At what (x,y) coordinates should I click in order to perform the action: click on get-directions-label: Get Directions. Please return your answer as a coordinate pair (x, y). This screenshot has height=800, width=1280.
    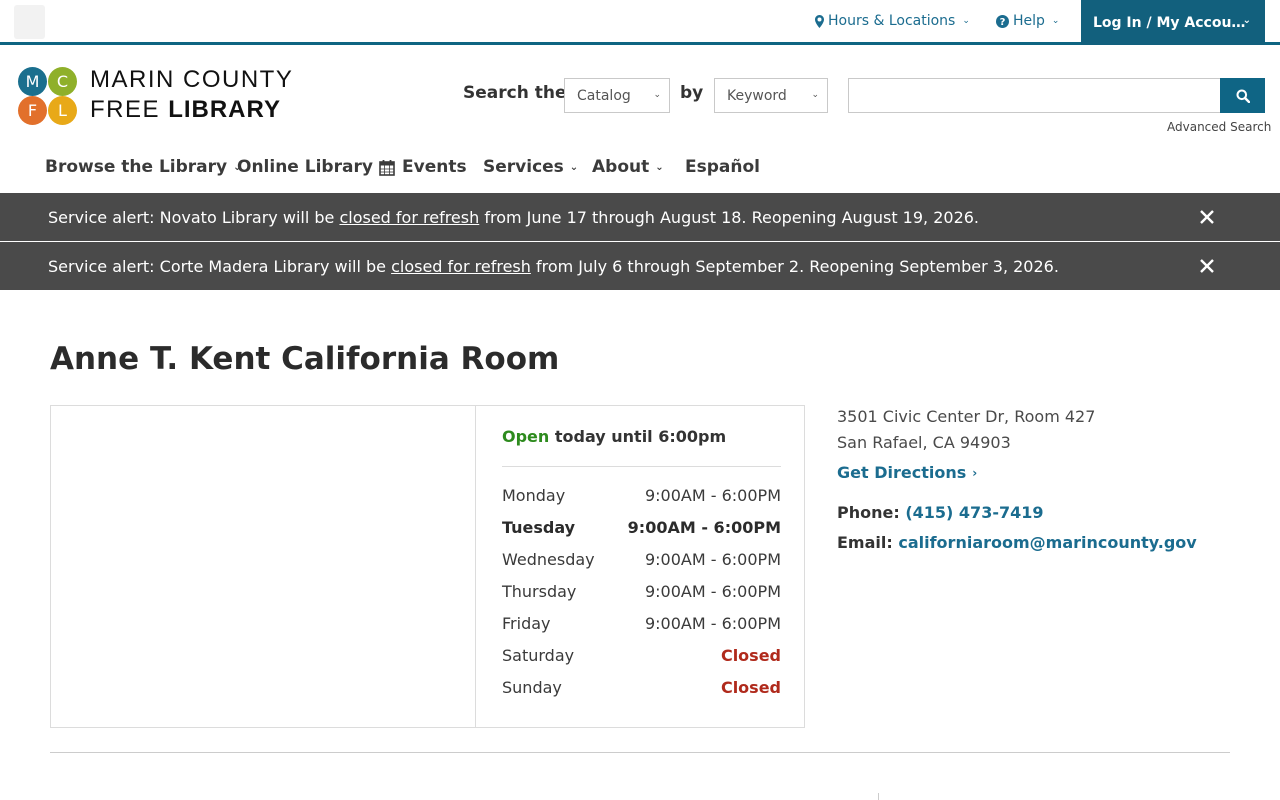
    Looking at the image, I should click on (902, 472).